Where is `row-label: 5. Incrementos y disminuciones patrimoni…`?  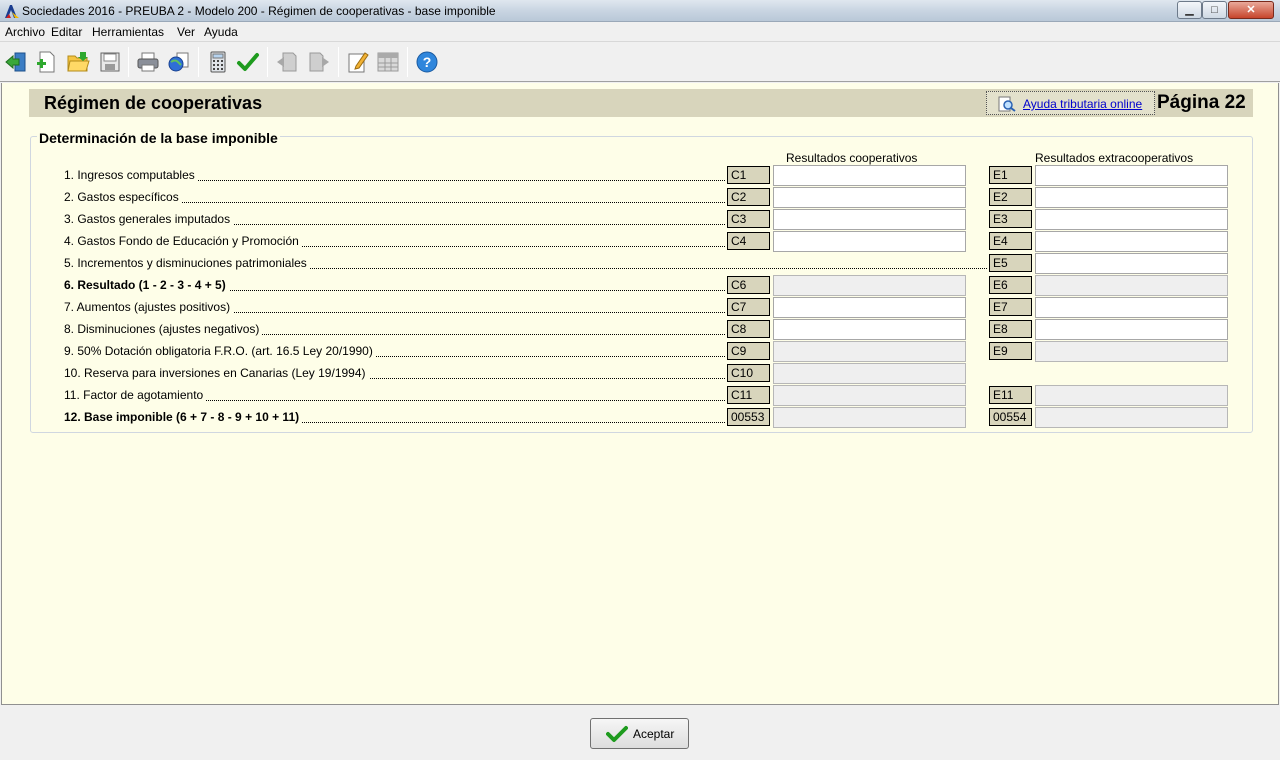 row-label: 5. Incrementos y disminuciones patrimoni… is located at coordinates (187, 263).